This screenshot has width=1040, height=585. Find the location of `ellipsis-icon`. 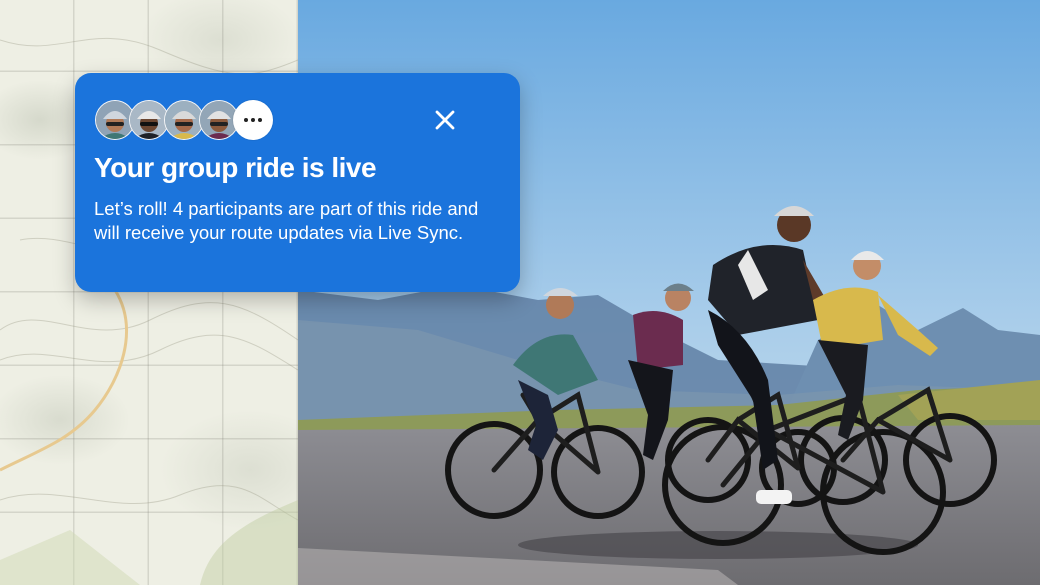

ellipsis-icon is located at coordinates (253, 120).